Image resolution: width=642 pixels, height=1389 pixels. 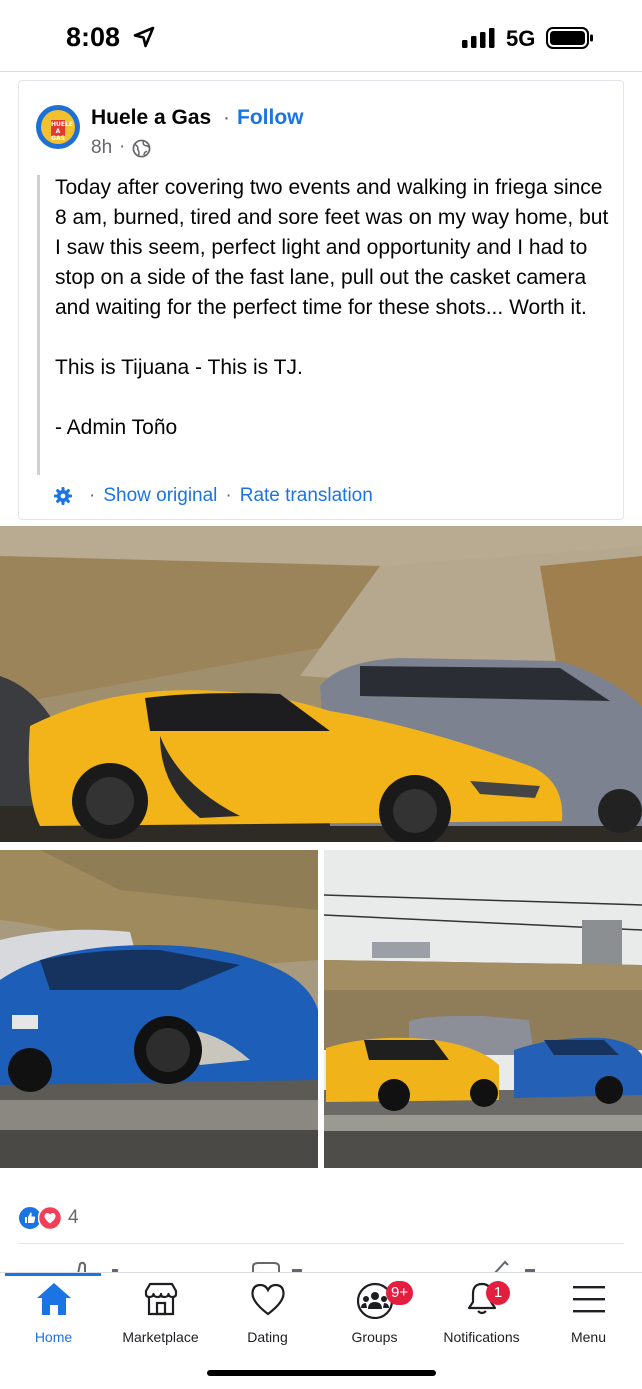 I want to click on signal-icon, so click(x=478, y=38).